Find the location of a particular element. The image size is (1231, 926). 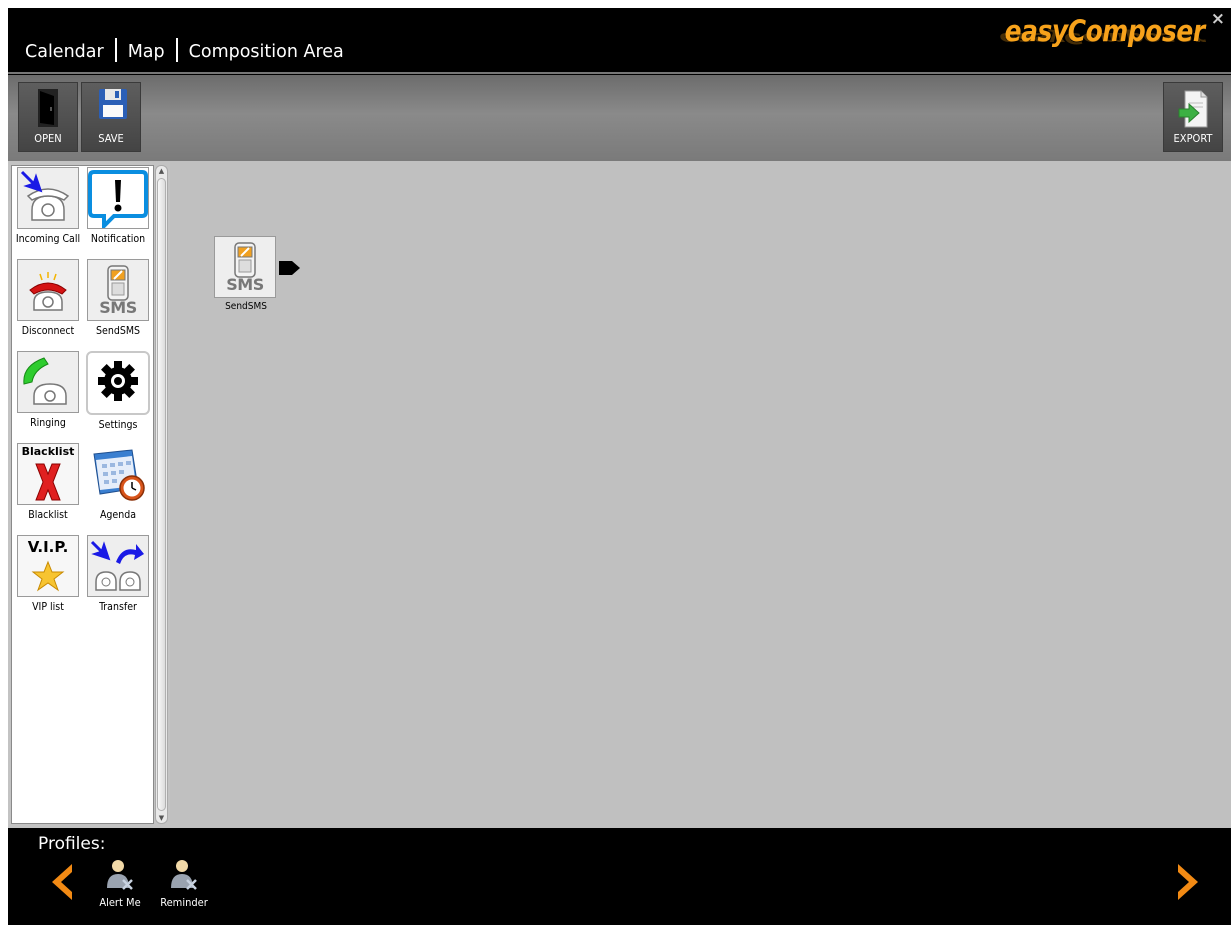

profiles-title: Profiles: is located at coordinates (72, 844).